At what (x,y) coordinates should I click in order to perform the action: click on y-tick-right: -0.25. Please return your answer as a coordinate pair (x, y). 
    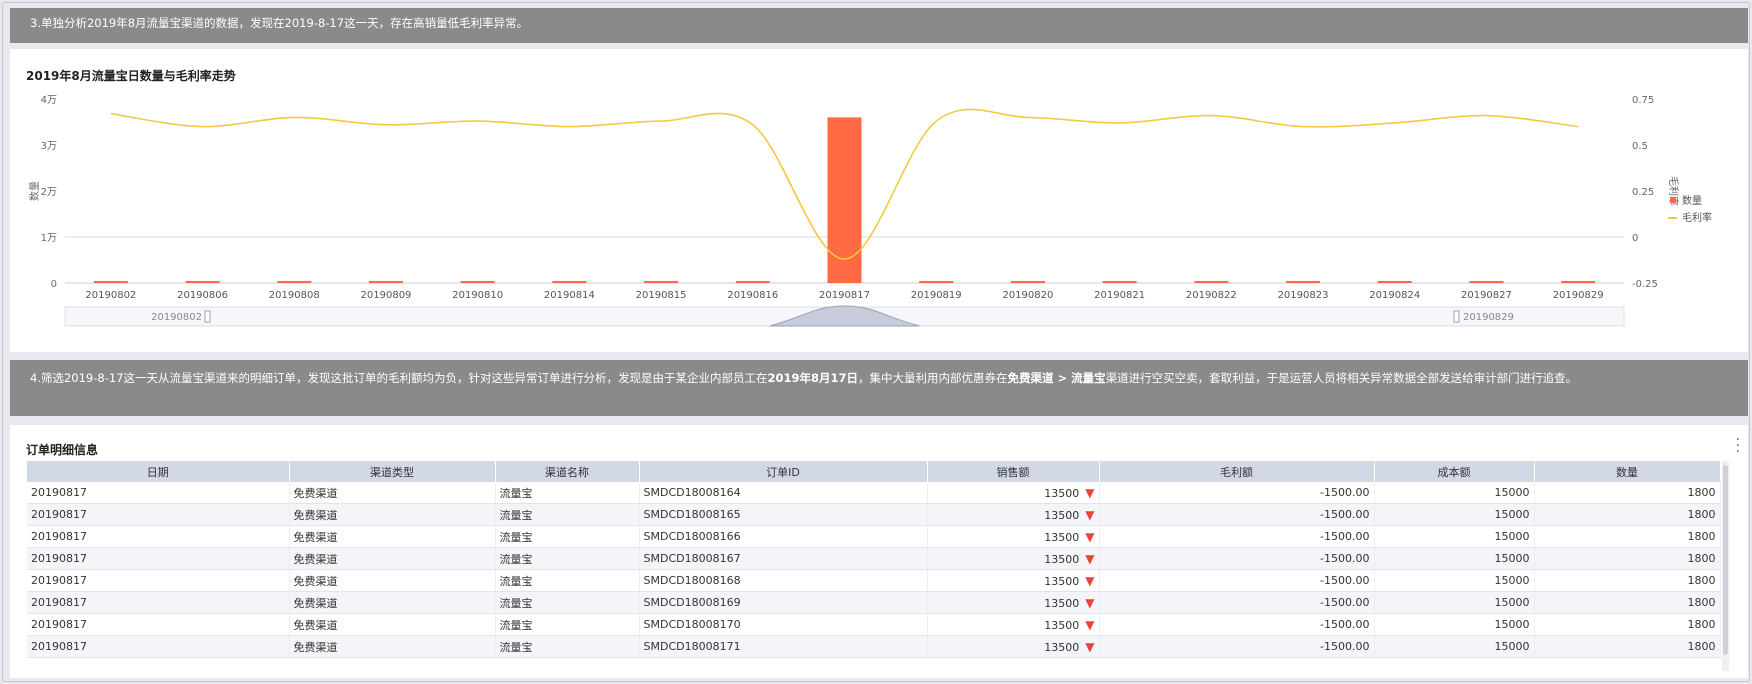
    Looking at the image, I should click on (1645, 284).